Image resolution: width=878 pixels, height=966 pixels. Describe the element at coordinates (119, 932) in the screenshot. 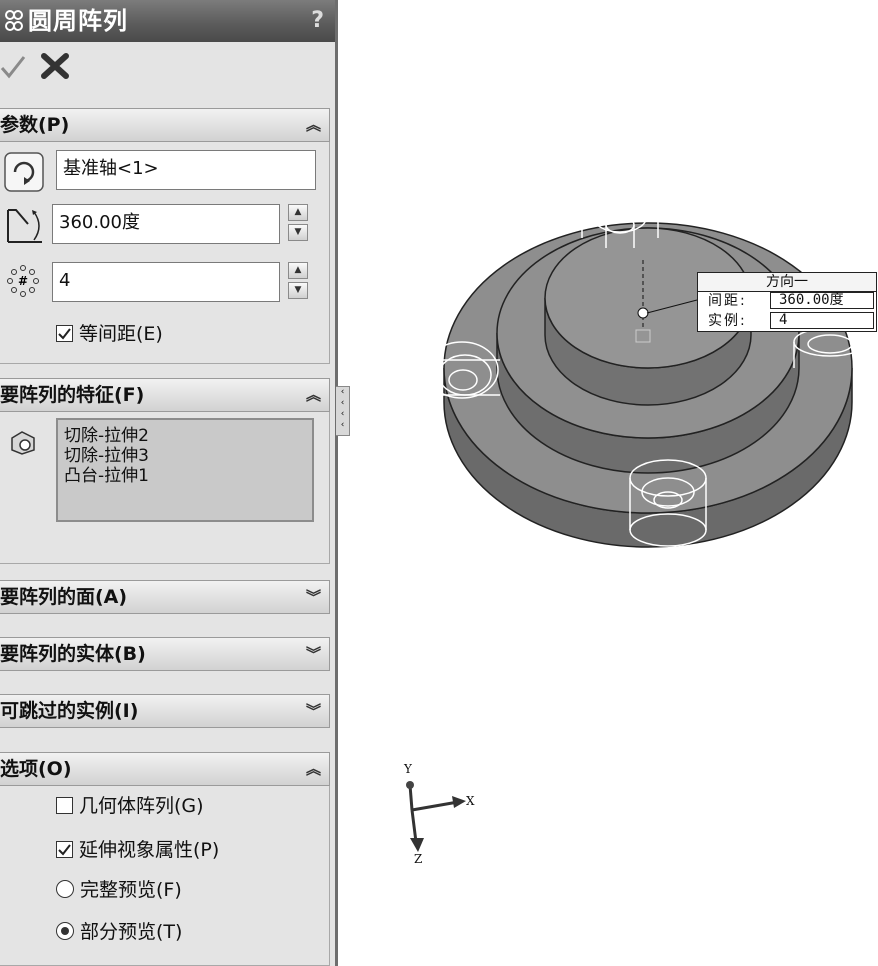

I see `partial-preview-radio: 部分预览(T)` at that location.